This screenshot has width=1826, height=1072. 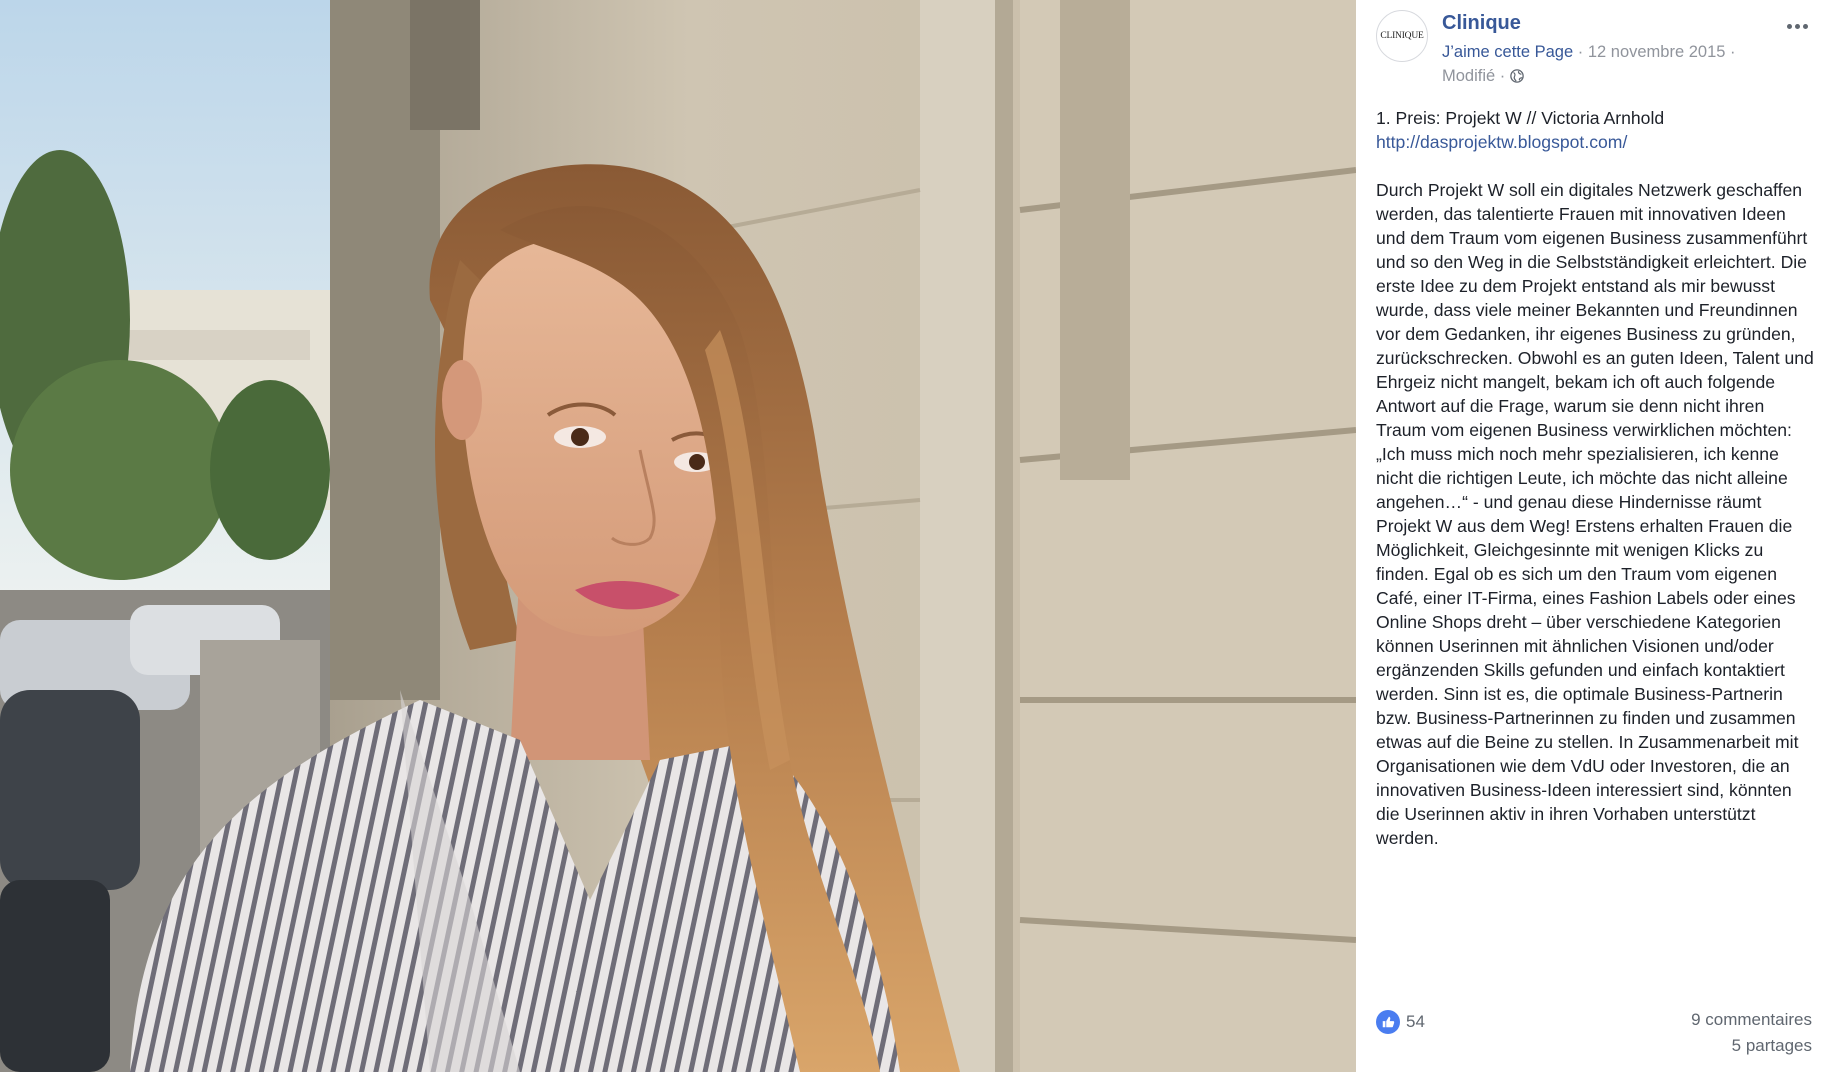 What do you see at coordinates (1594, 1034) in the screenshot?
I see `post-footer: 54 9 commentaires 5 partages` at bounding box center [1594, 1034].